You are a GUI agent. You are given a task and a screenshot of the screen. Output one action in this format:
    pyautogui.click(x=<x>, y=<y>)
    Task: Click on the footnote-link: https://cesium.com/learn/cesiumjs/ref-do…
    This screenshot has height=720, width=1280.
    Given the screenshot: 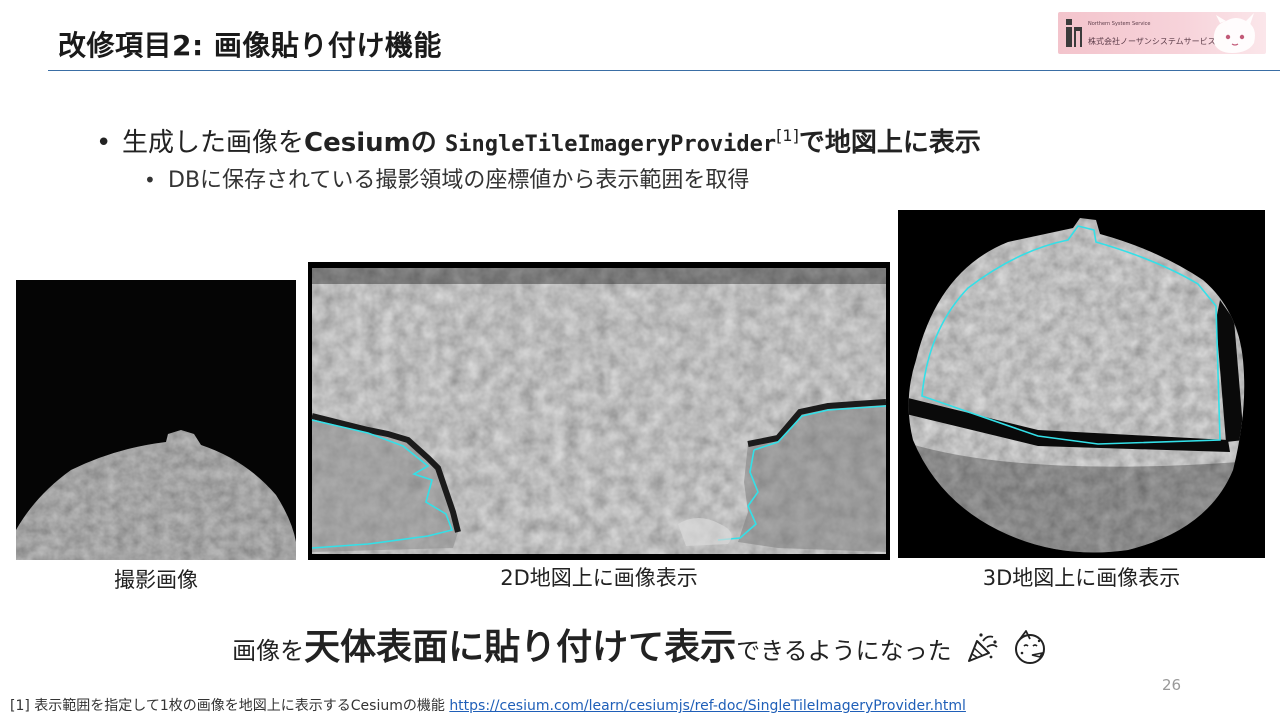 What is the action you would take?
    pyautogui.click(x=707, y=706)
    